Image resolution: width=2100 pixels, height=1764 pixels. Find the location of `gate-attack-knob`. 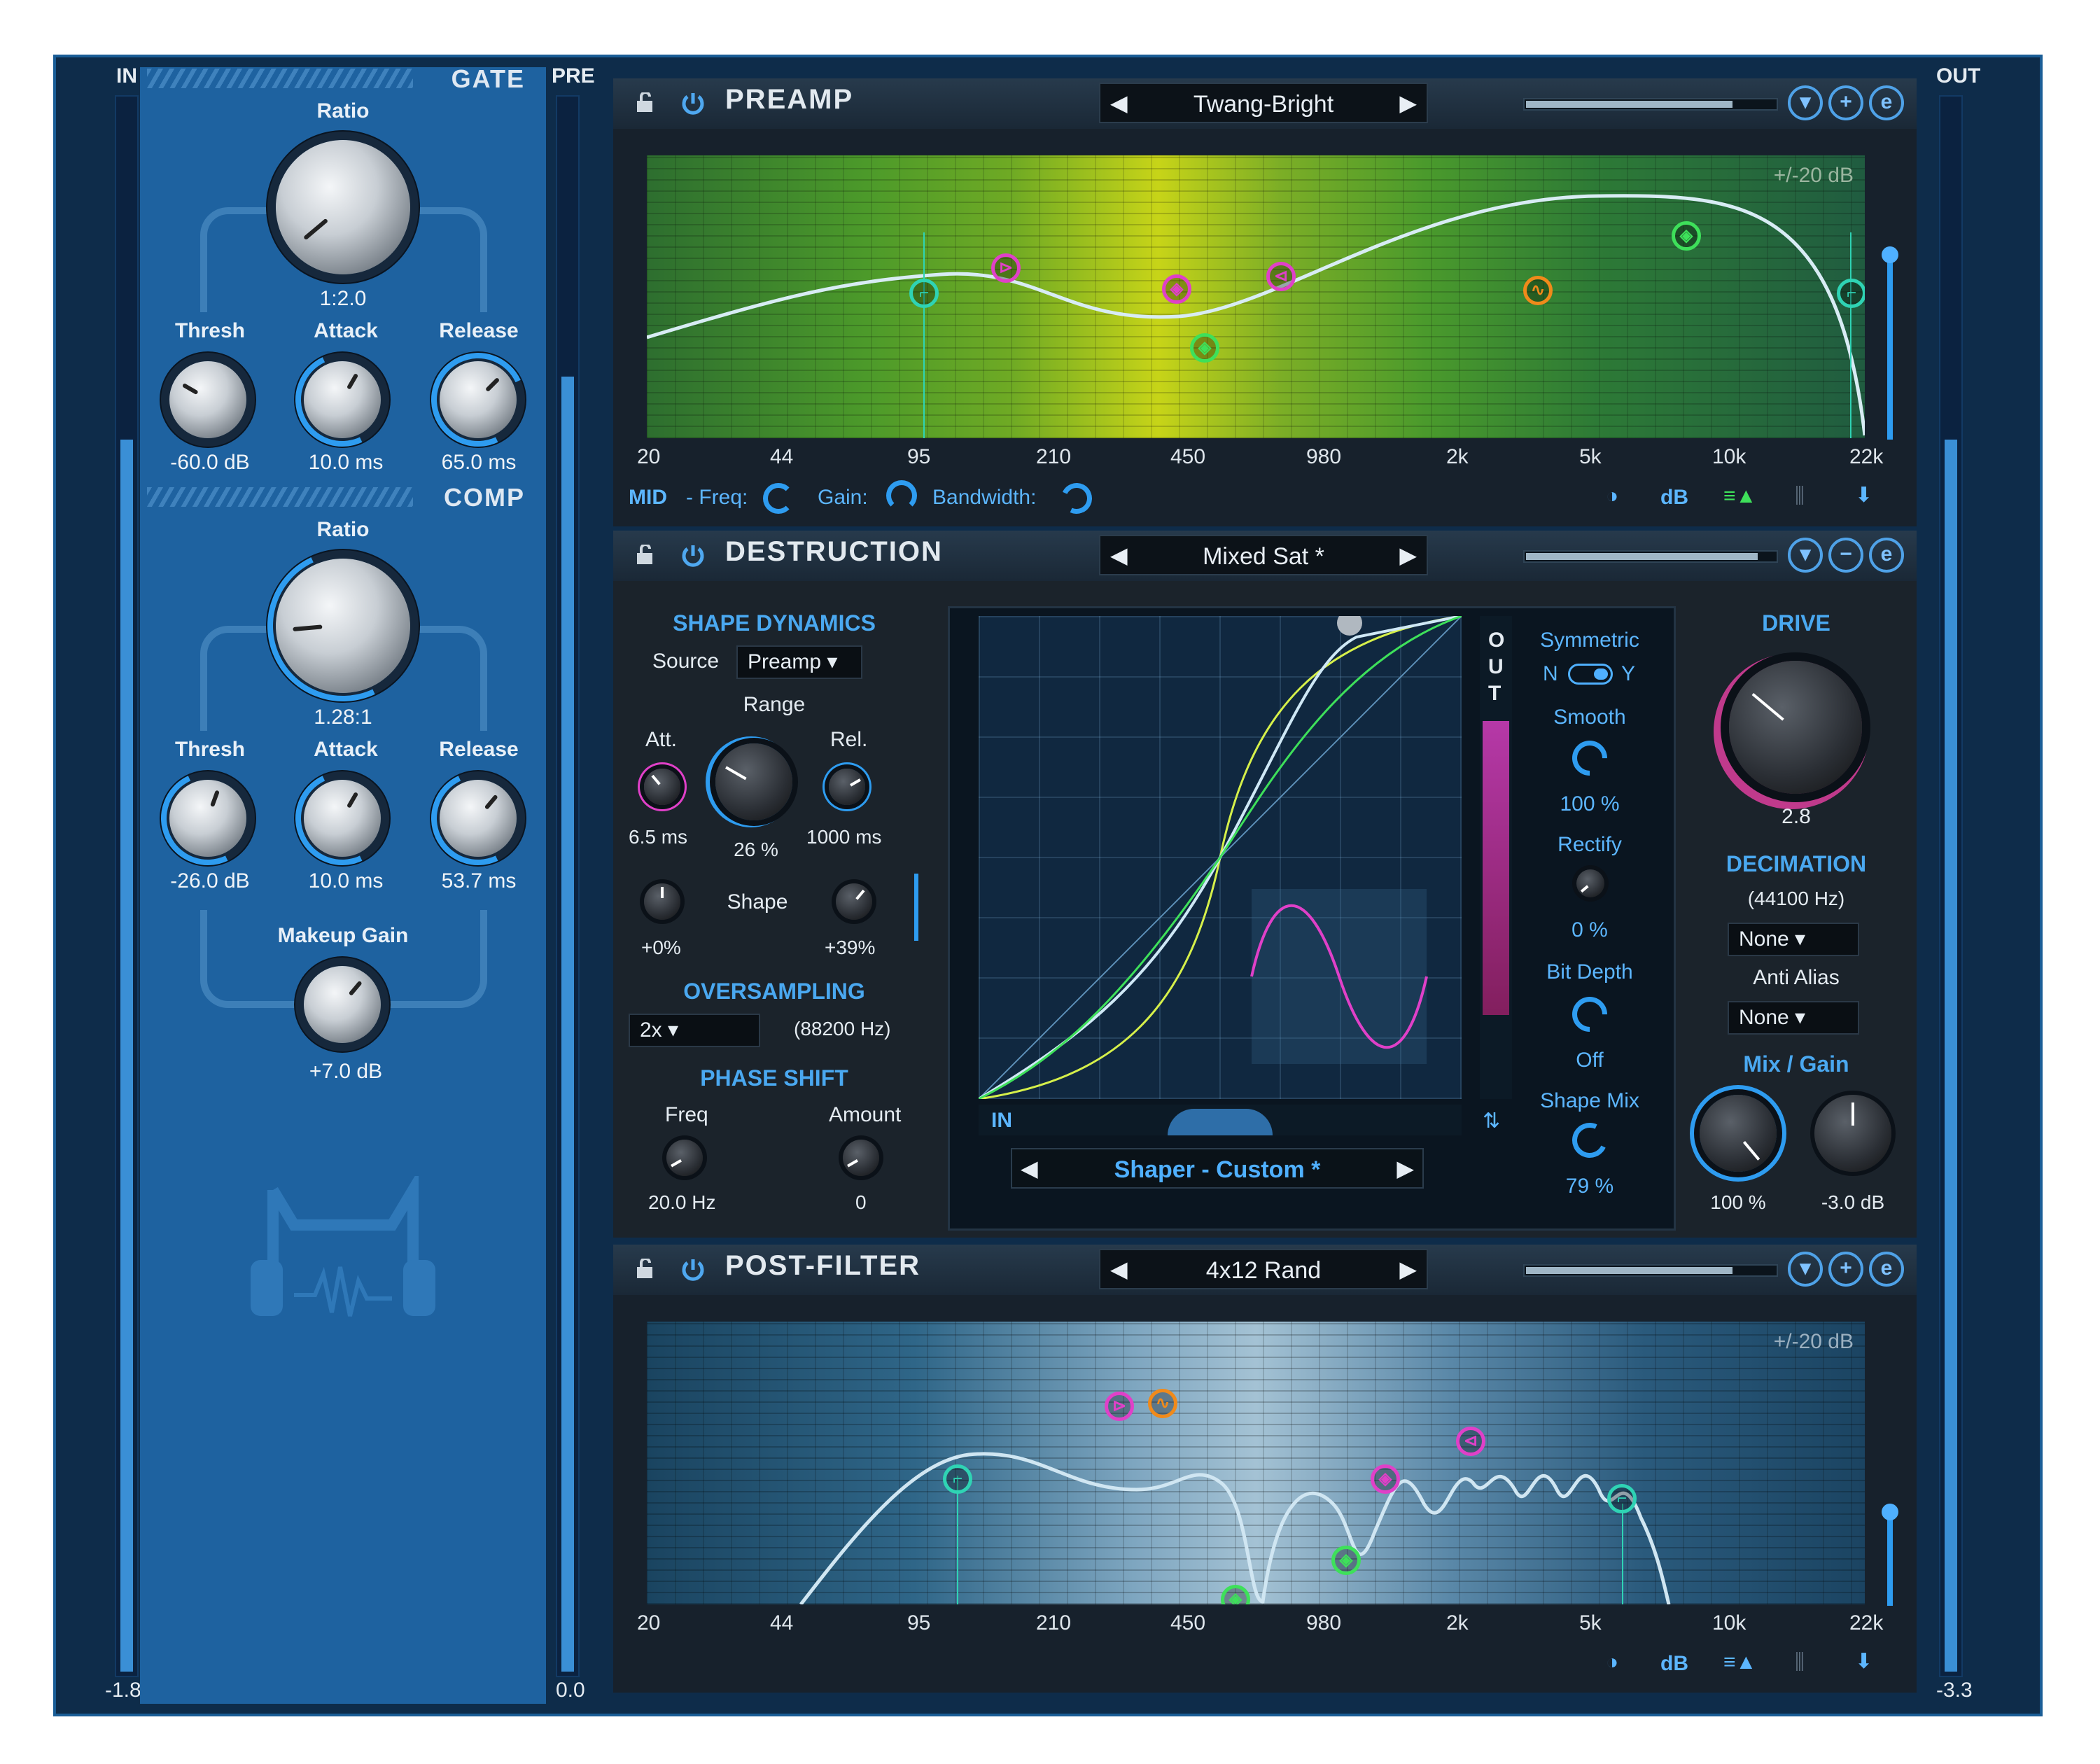

gate-attack-knob is located at coordinates (342, 400).